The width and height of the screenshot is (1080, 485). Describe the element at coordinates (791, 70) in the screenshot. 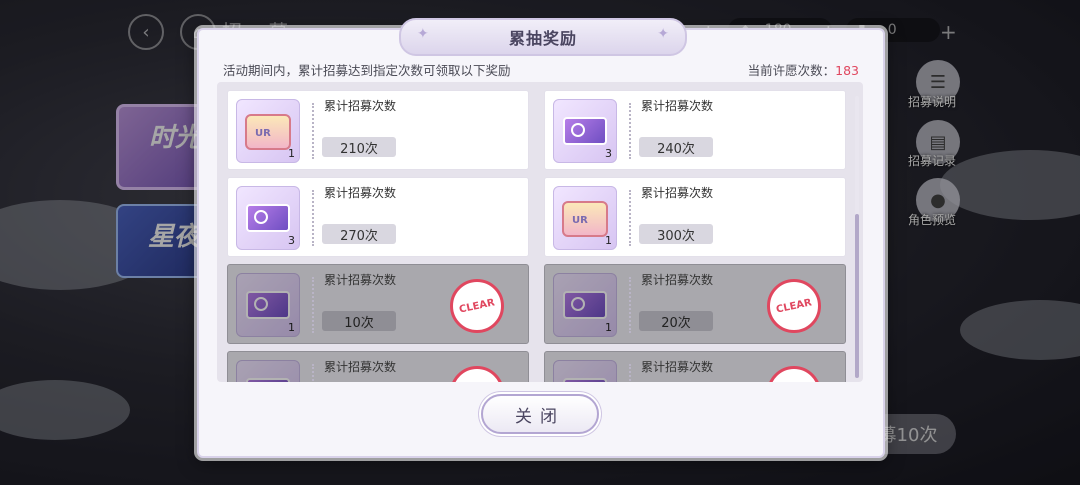

I see `wish-count-label: 当前许愿次数：` at that location.